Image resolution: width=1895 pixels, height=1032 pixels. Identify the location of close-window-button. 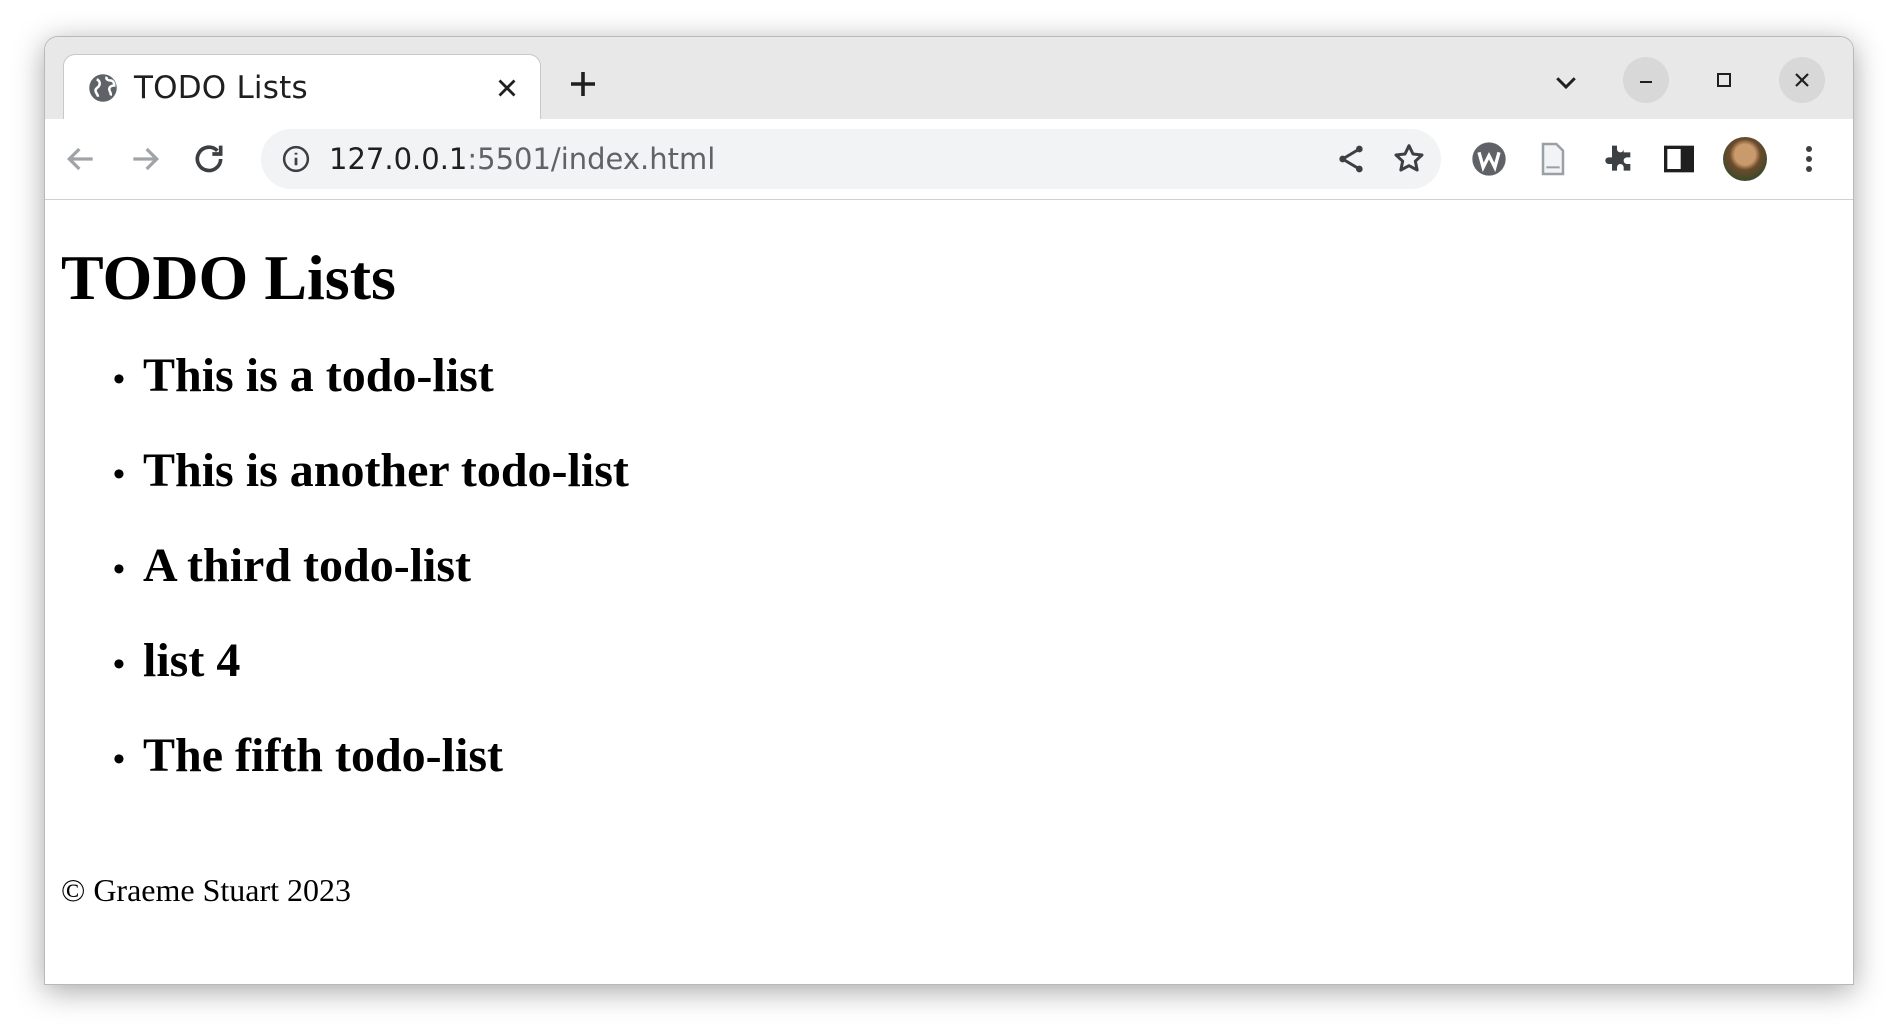
(1802, 80).